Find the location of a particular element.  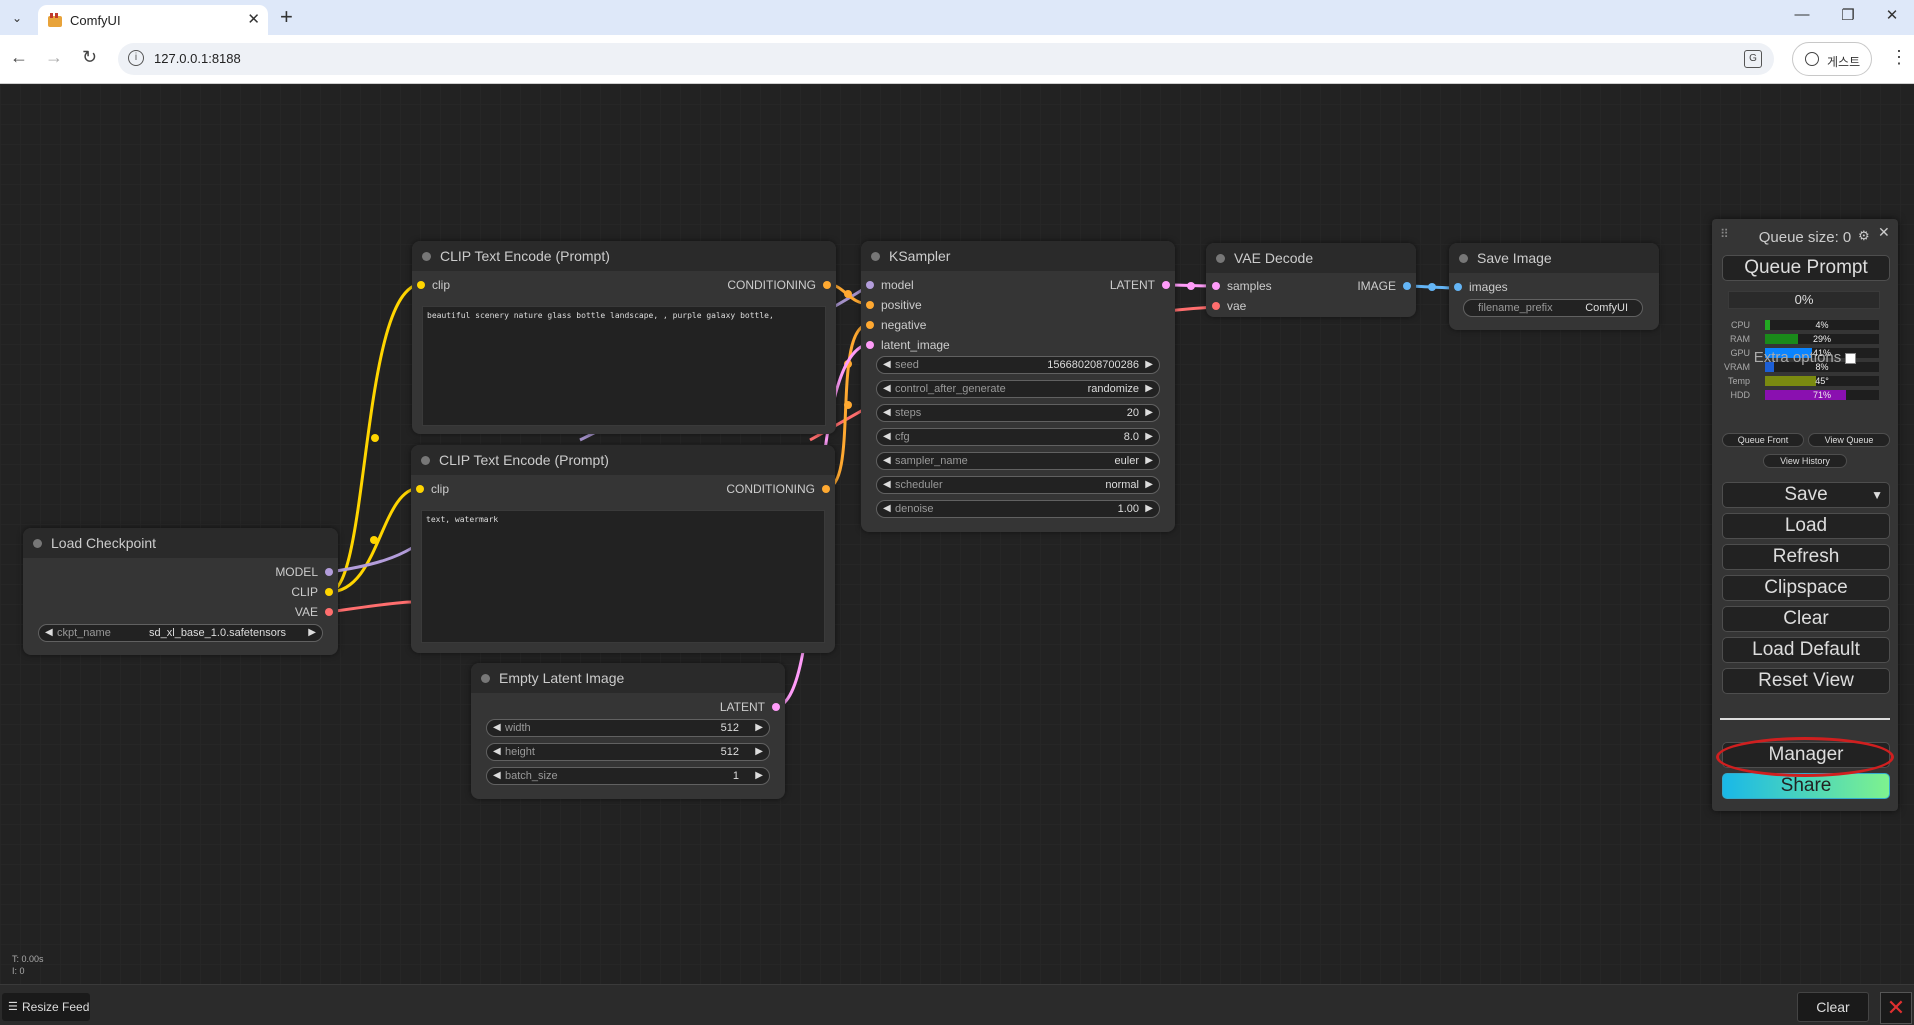

widget-steps: ◀ steps 20 ▶ is located at coordinates (1018, 413).